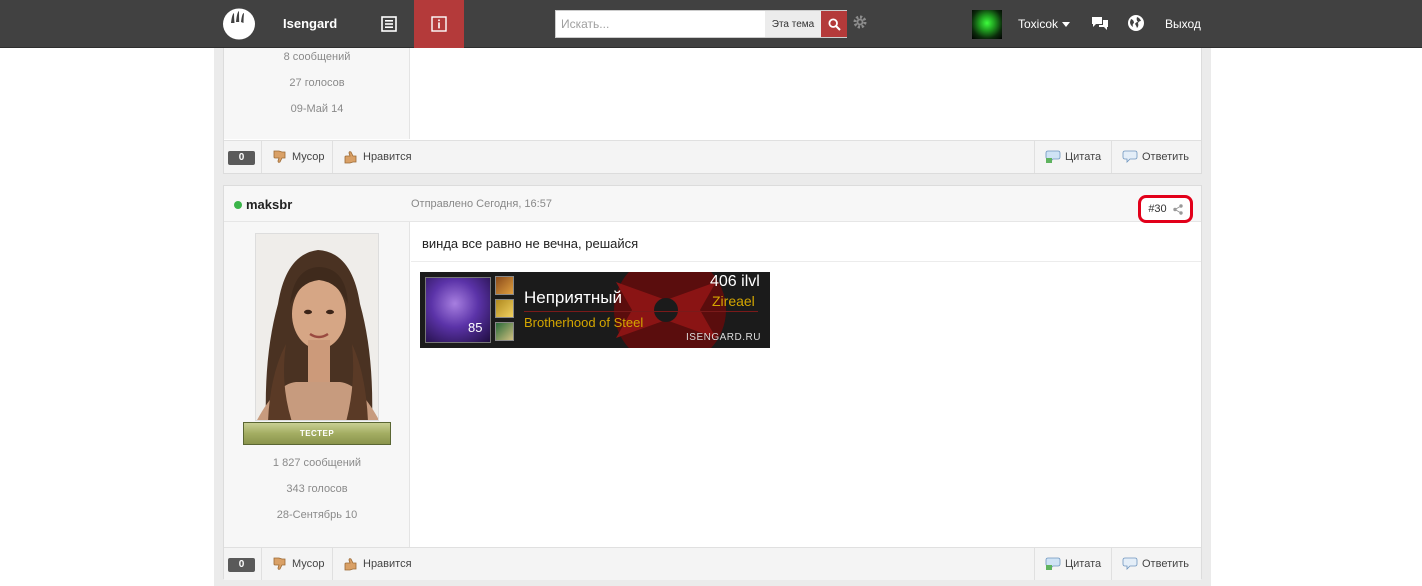 This screenshot has width=1422, height=586. I want to click on author-vote-count: 27 голосов, so click(317, 83).